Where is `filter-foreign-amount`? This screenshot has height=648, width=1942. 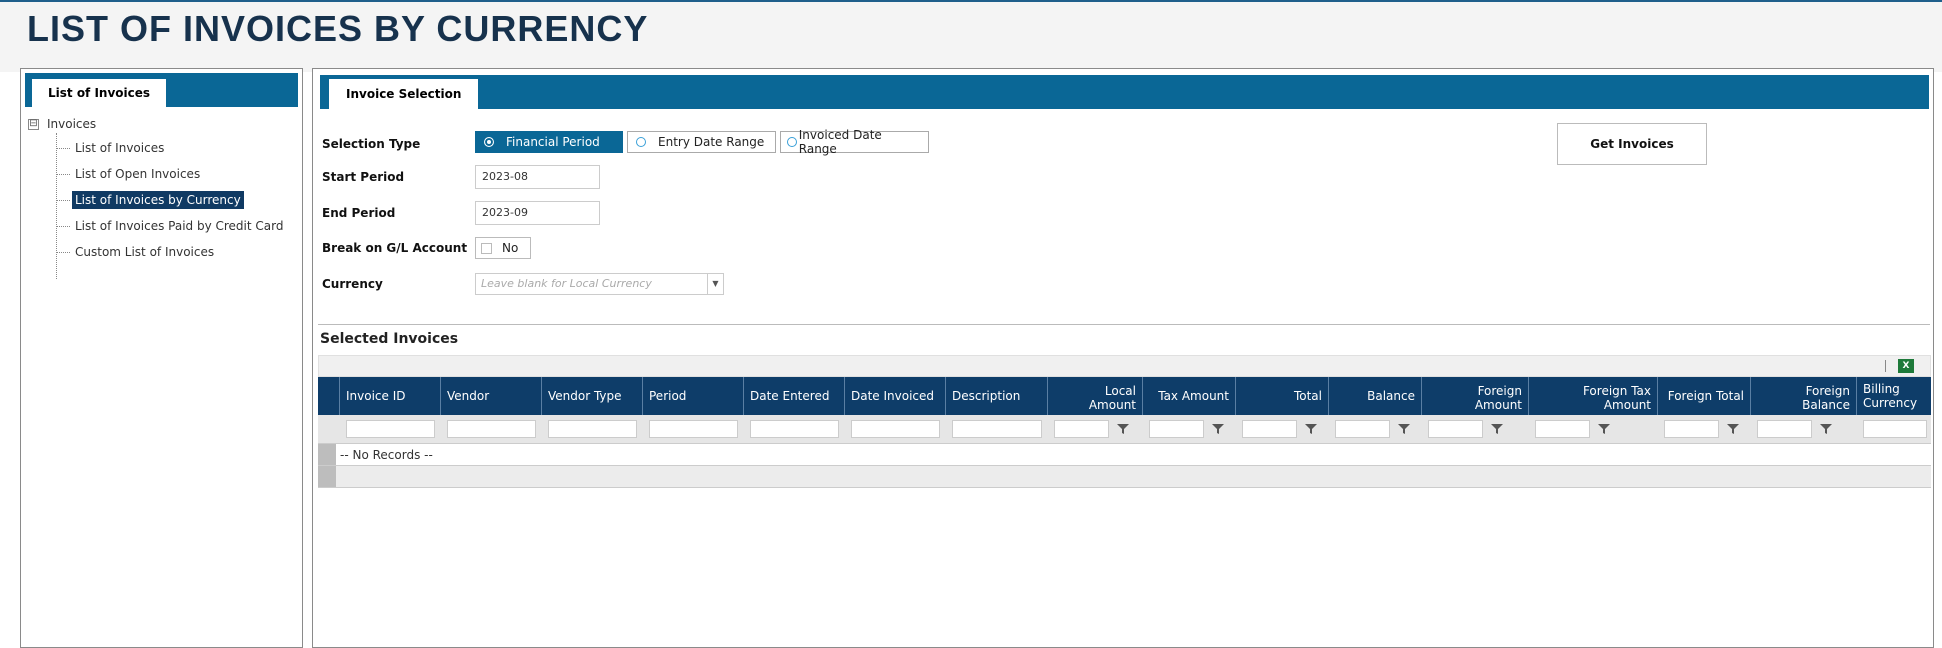
filter-foreign-amount is located at coordinates (1455, 429).